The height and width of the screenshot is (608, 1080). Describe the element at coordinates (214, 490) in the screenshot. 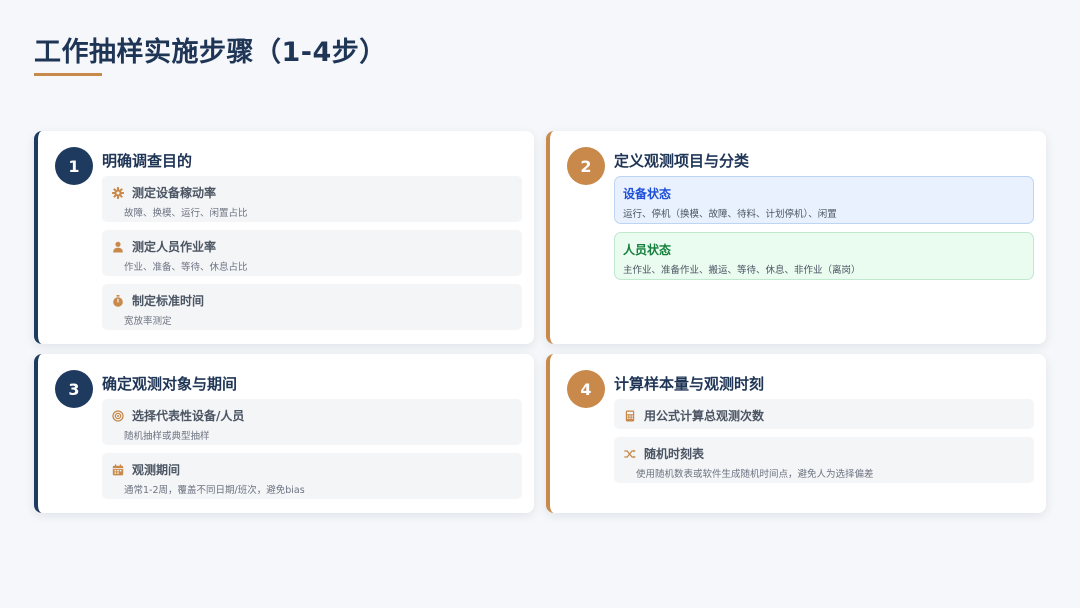

I see `item-desc: 通常1-2周，覆盖不同日期/班次，避免bias` at that location.